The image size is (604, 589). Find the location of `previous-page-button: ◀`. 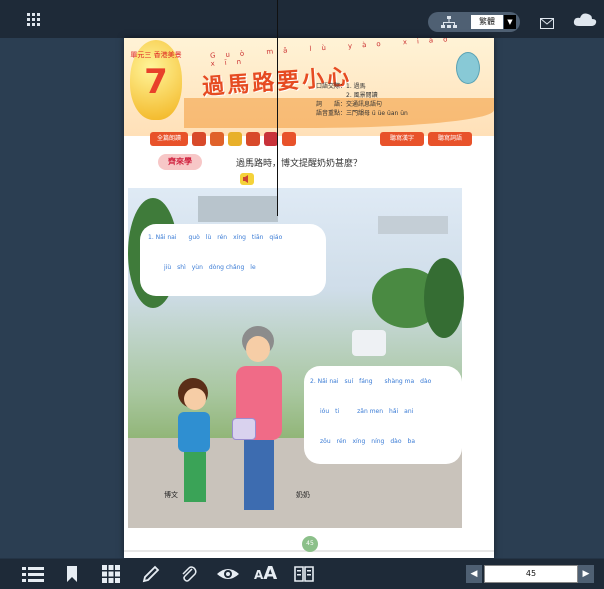

previous-page-button: ◀ is located at coordinates (474, 574).